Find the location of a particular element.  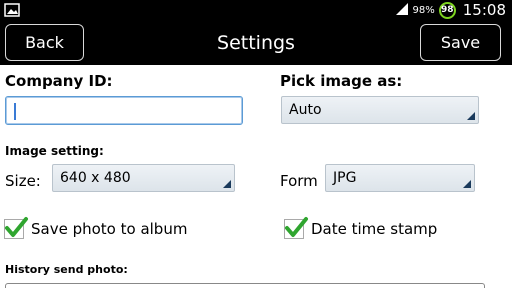

date-stamp-label: Date time stamp is located at coordinates (374, 229).